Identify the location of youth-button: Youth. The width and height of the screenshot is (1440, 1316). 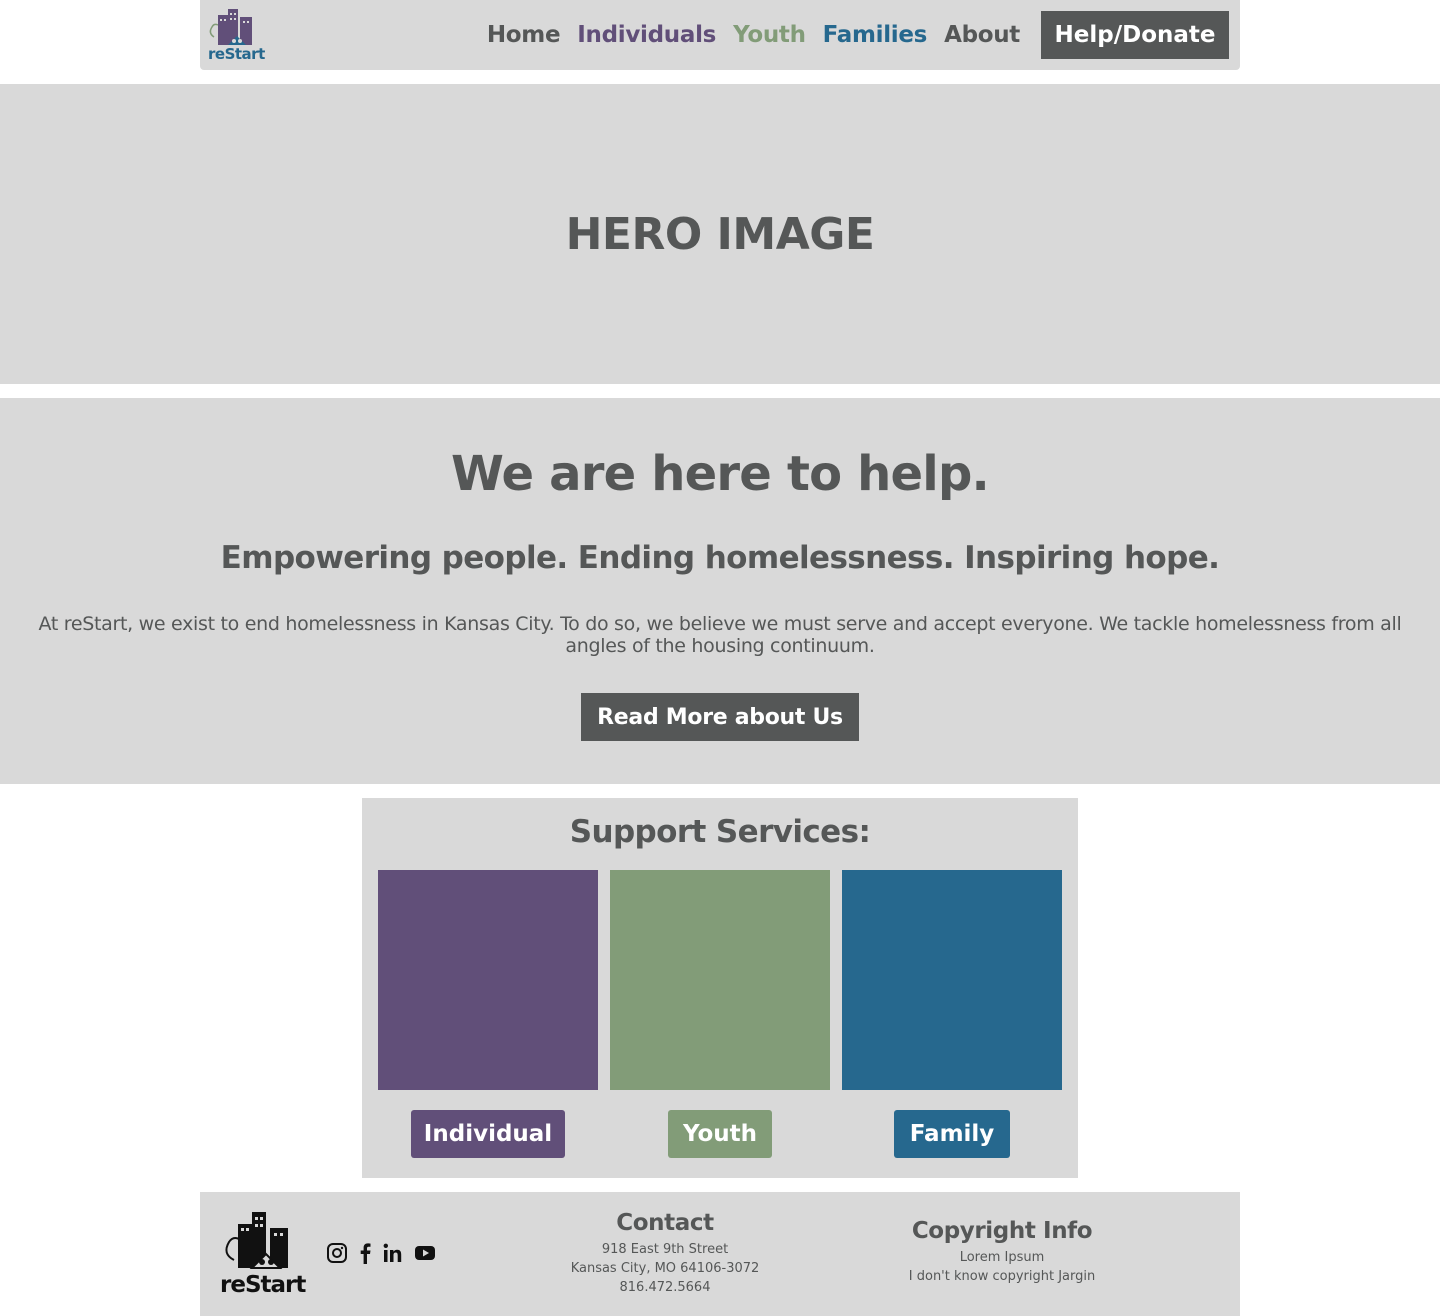
(720, 1134).